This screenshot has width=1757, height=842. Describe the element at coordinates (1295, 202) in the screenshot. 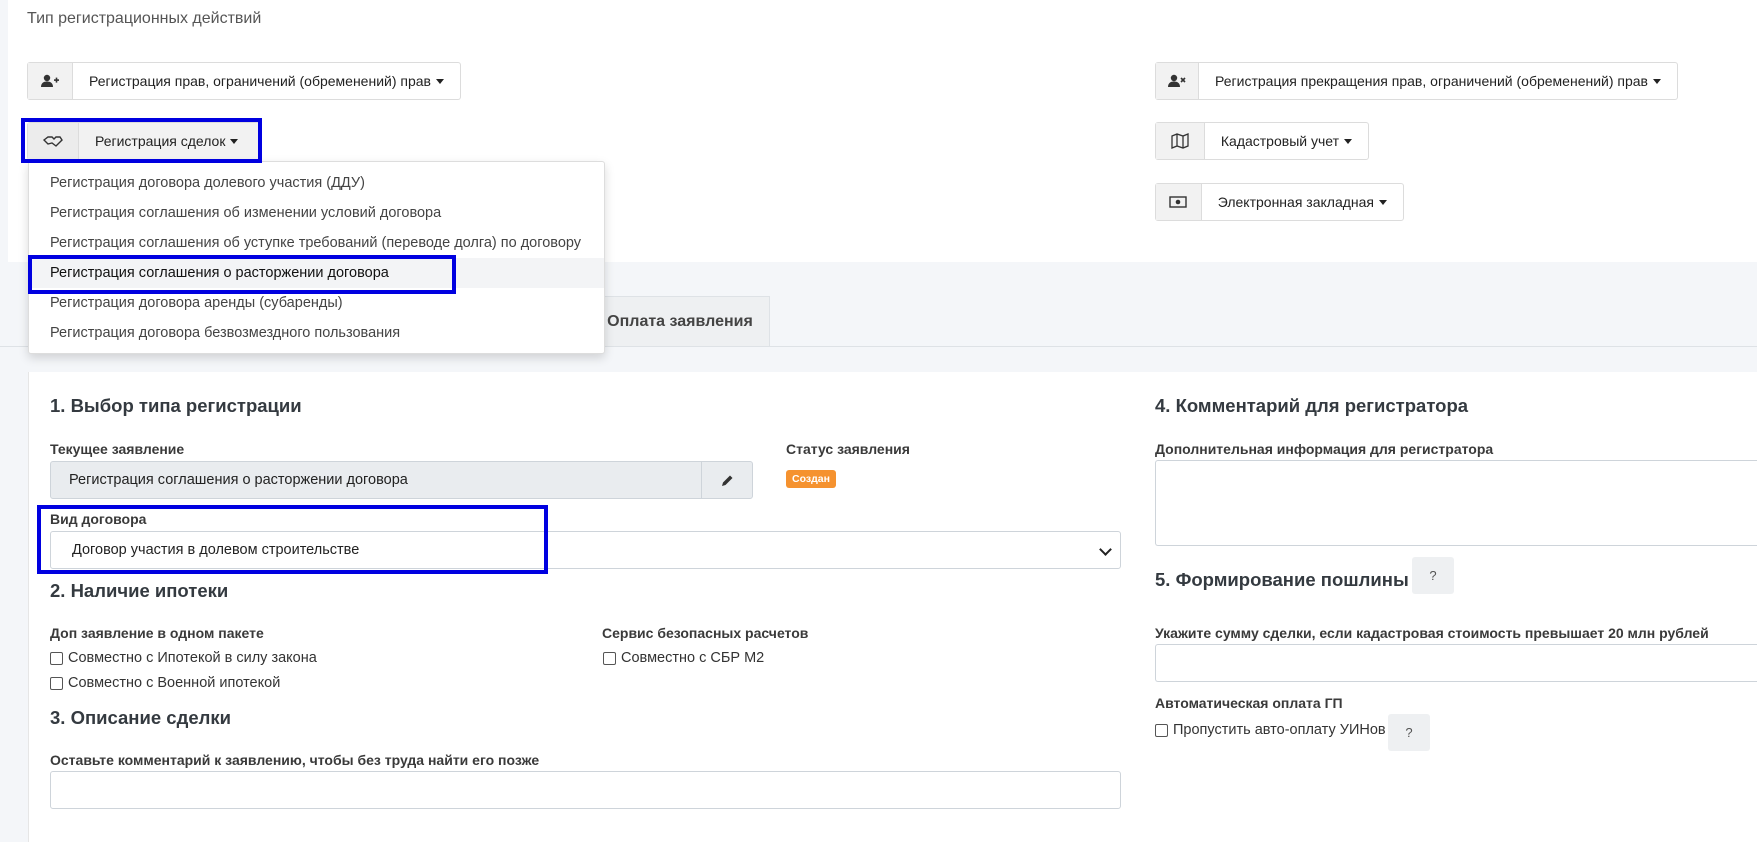

I see `e-mortgage-label: Электронная закладная` at that location.